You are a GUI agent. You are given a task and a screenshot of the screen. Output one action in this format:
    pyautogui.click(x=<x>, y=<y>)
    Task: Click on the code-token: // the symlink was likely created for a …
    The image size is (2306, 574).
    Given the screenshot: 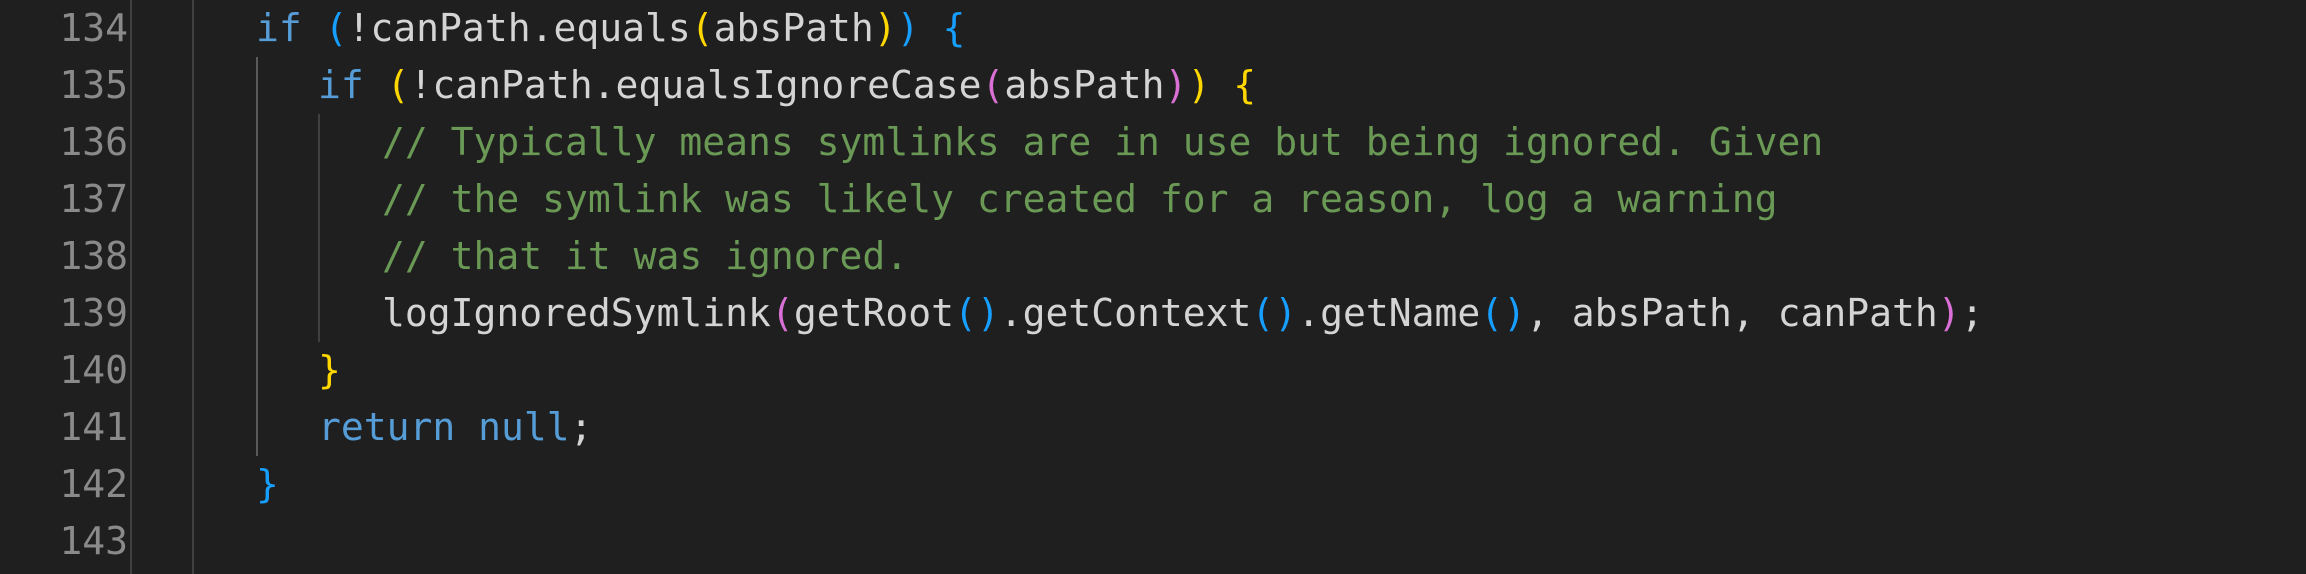 What is the action you would take?
    pyautogui.click(x=1080, y=199)
    